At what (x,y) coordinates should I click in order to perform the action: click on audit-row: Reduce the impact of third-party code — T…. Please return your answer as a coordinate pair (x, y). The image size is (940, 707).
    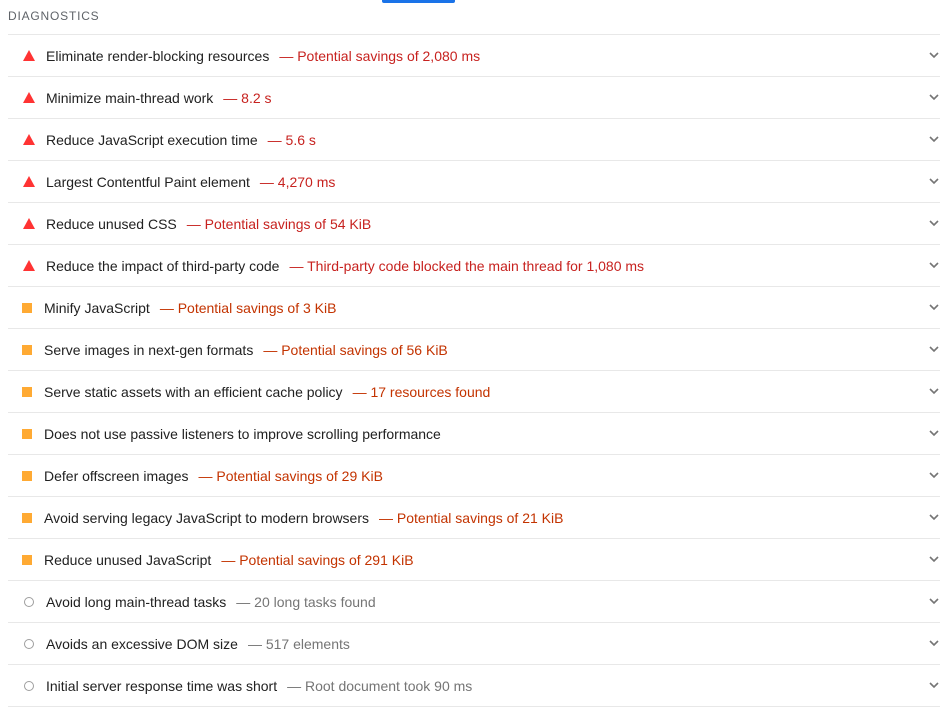
    Looking at the image, I should click on (474, 266).